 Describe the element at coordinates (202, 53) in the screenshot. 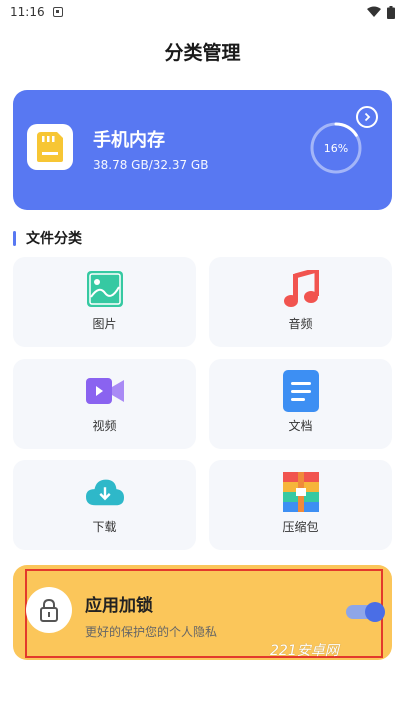

I see `page-title: 分类管理` at that location.